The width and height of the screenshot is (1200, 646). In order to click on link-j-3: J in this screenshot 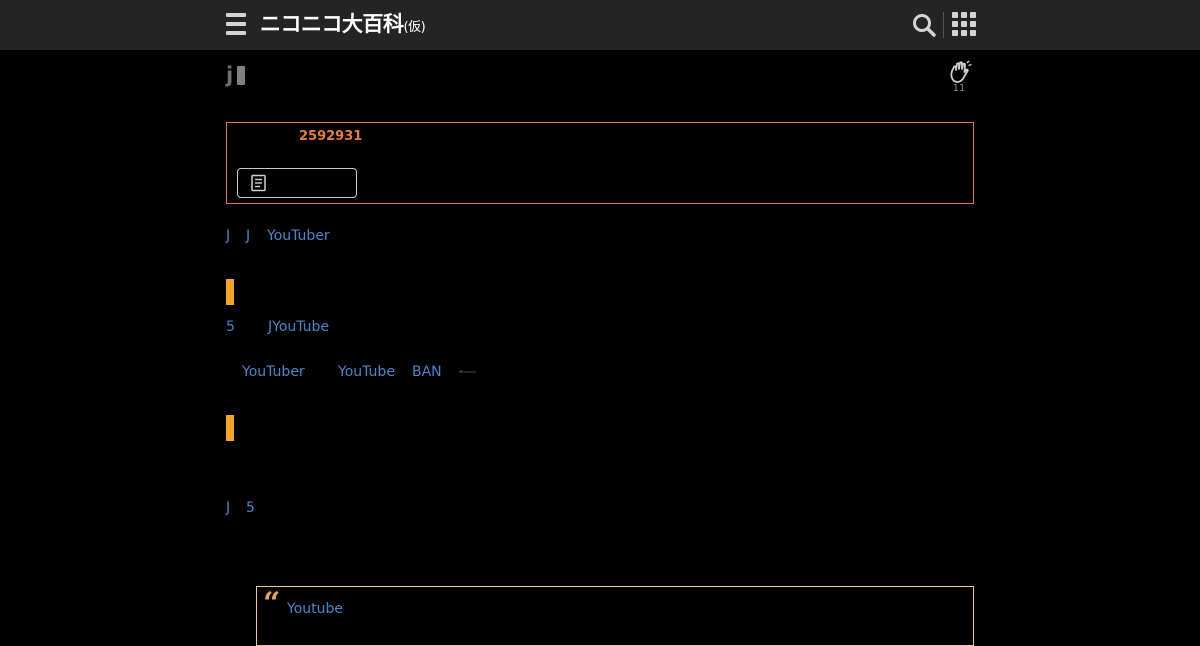, I will do `click(228, 508)`.